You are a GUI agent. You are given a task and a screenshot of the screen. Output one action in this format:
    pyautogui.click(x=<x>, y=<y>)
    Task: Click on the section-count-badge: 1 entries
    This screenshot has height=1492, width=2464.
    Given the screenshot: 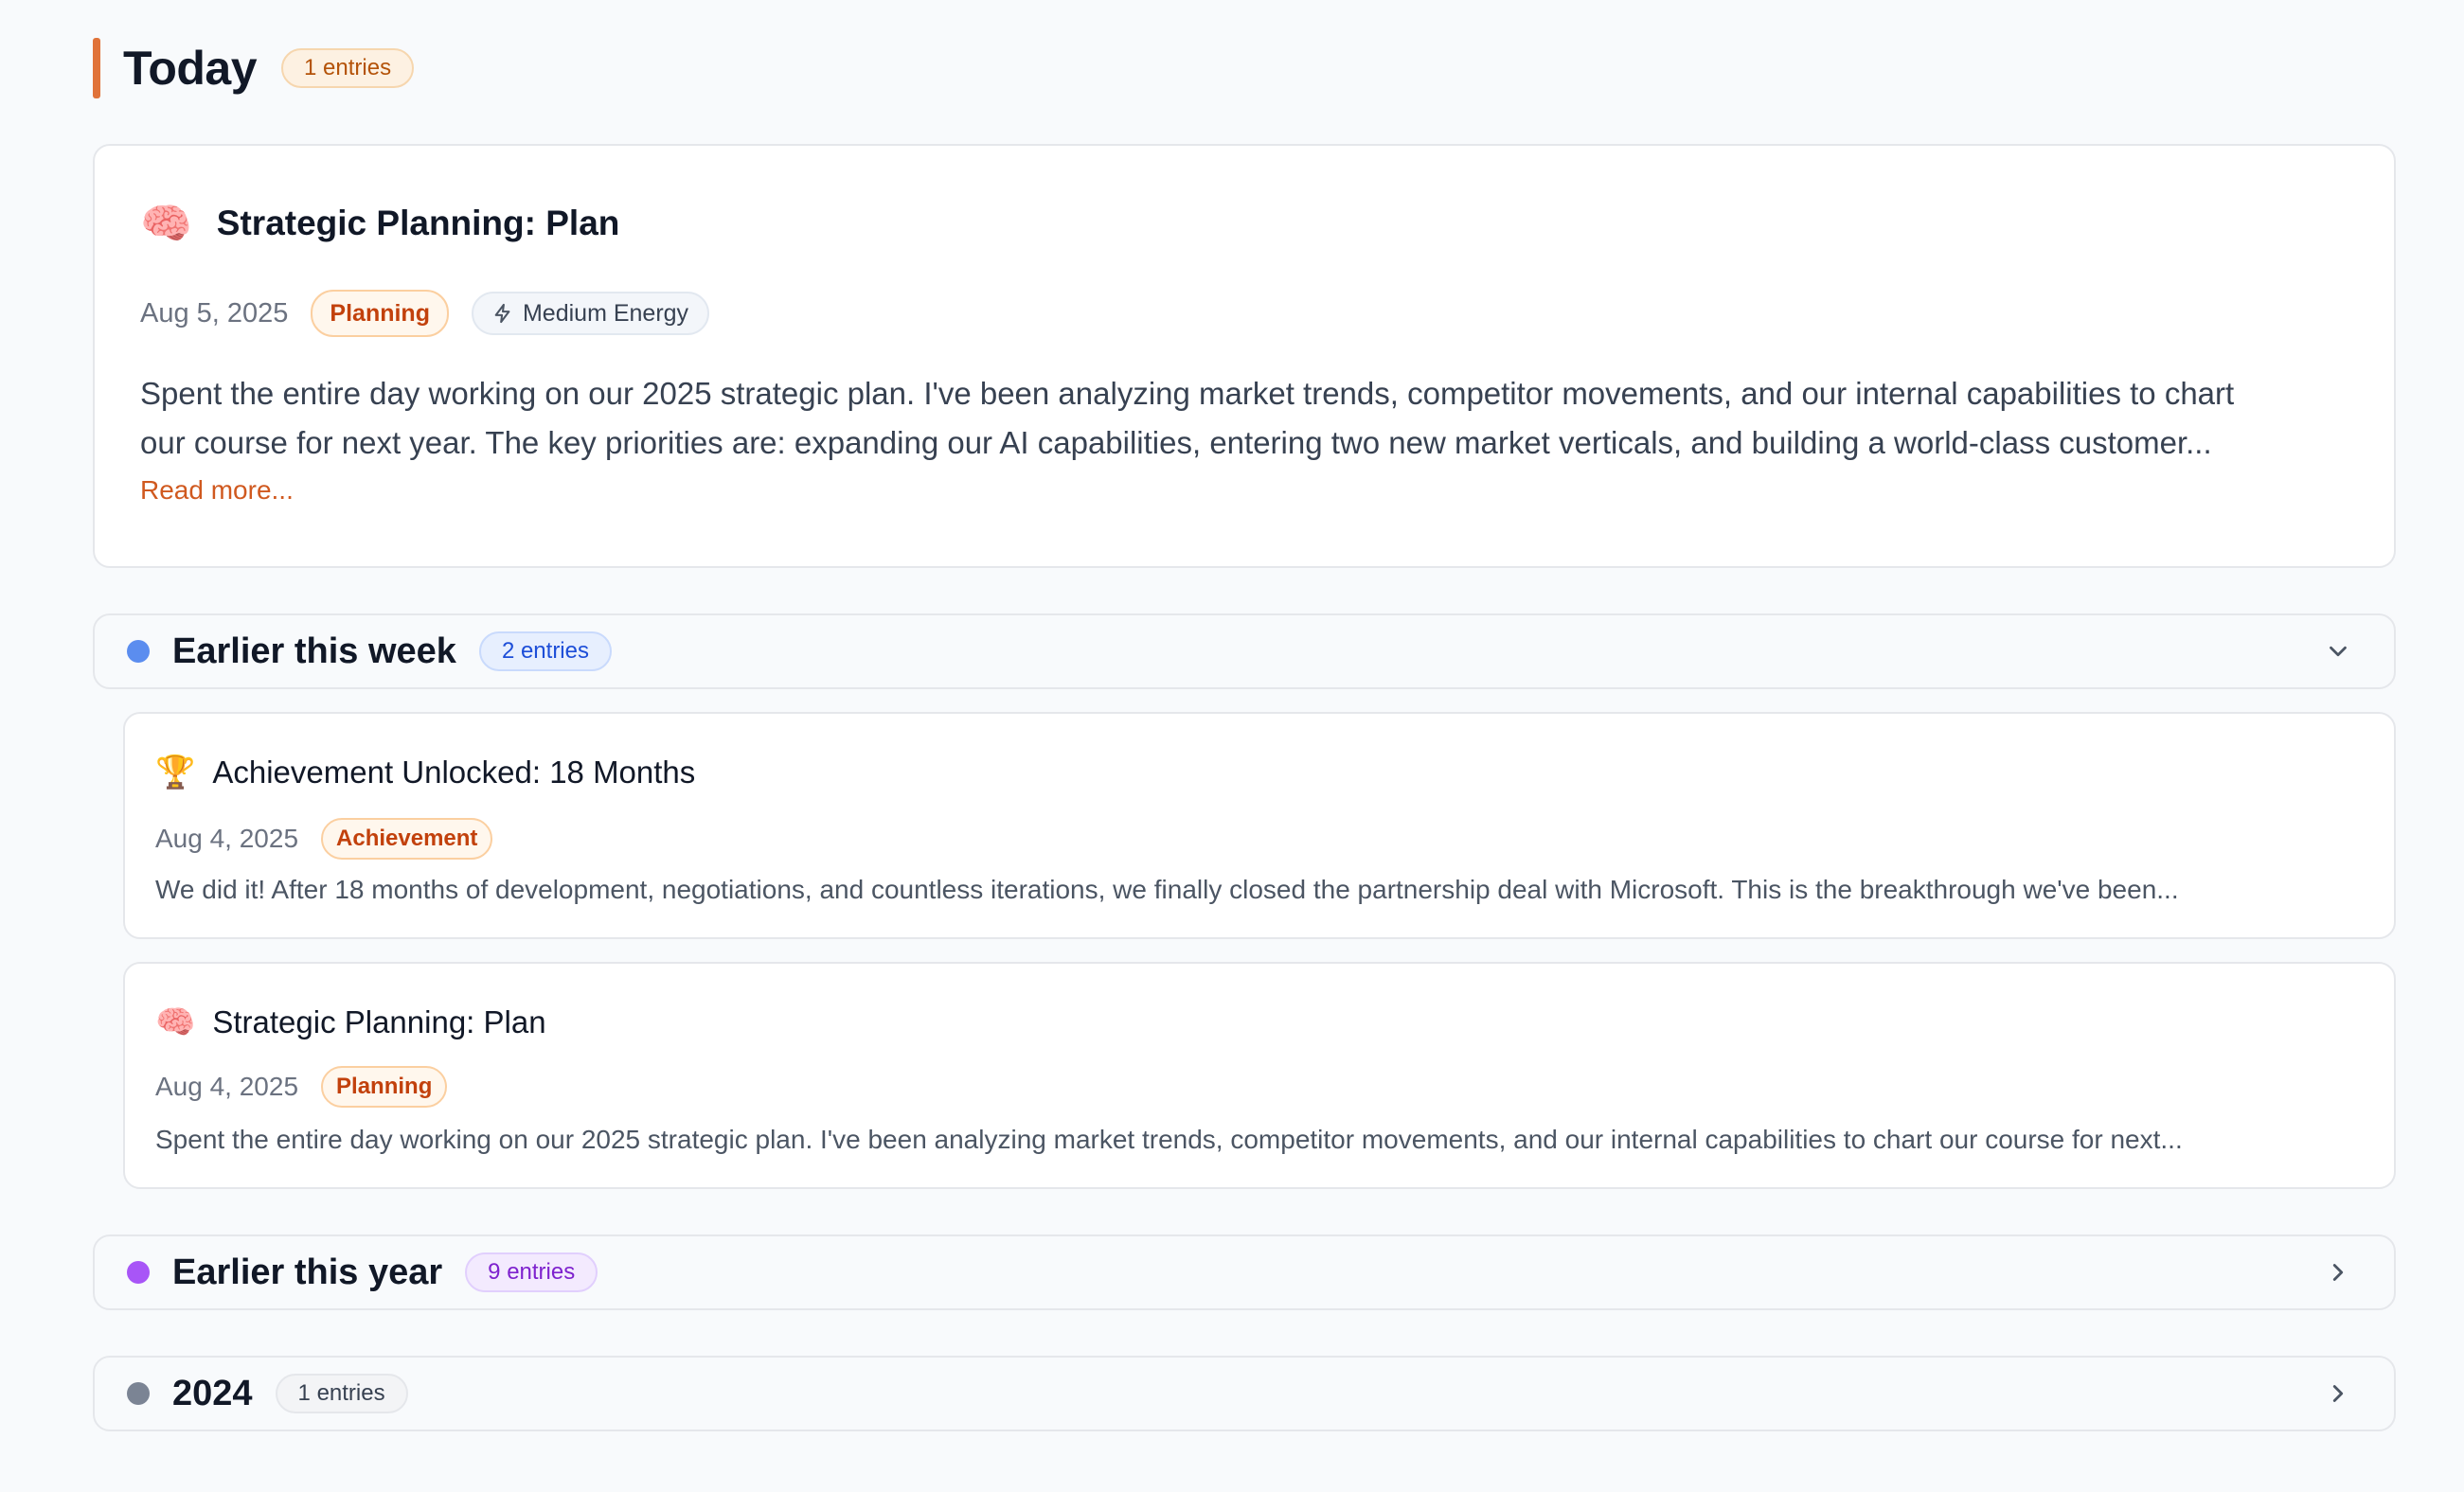 What is the action you would take?
    pyautogui.click(x=341, y=1394)
    